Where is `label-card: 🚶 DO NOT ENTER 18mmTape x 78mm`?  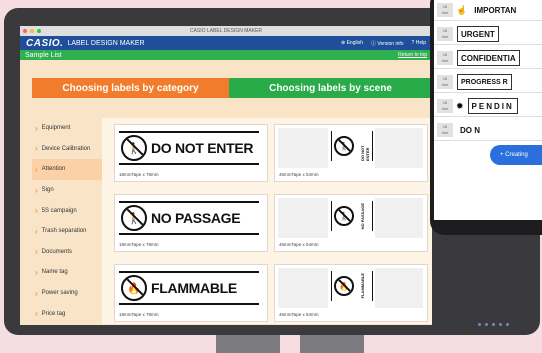
label-card: 🚶 DO NOT ENTER 18mmTape x 78mm is located at coordinates (191, 153).